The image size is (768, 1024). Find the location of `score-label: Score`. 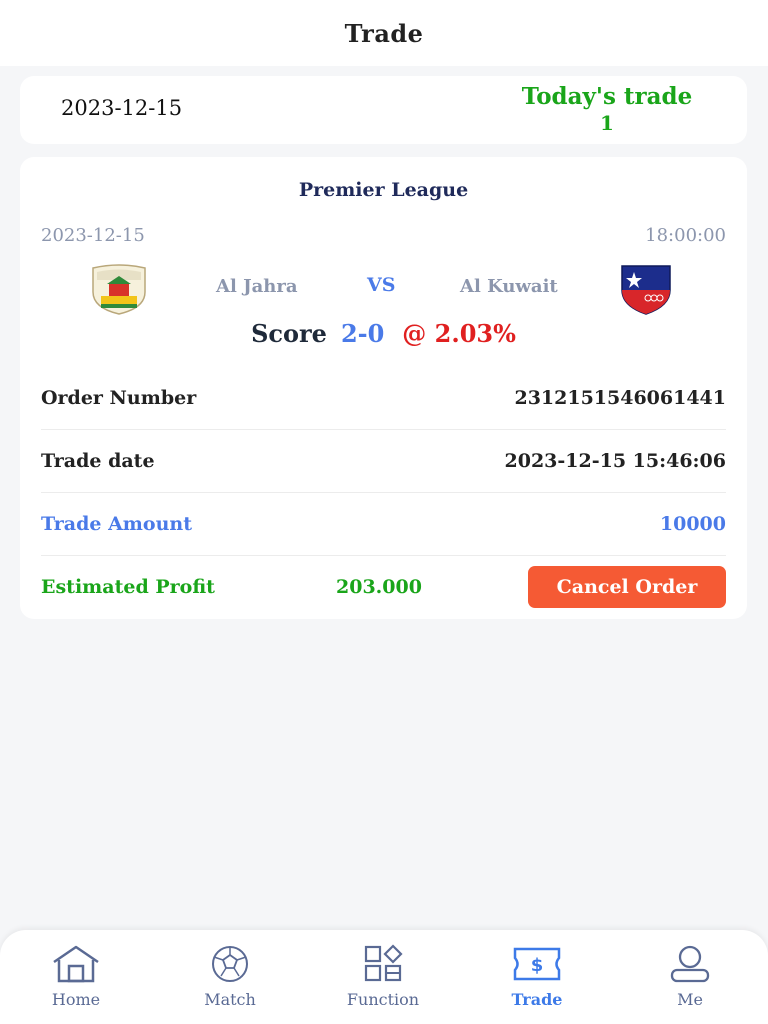

score-label: Score is located at coordinates (289, 333).